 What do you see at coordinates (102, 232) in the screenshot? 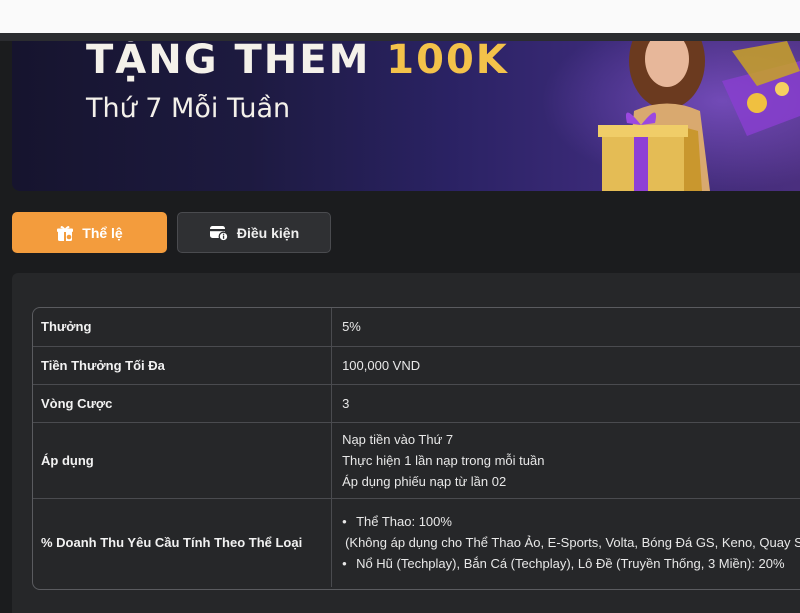
I see `tab-rules-label: Thể lệ` at bounding box center [102, 232].